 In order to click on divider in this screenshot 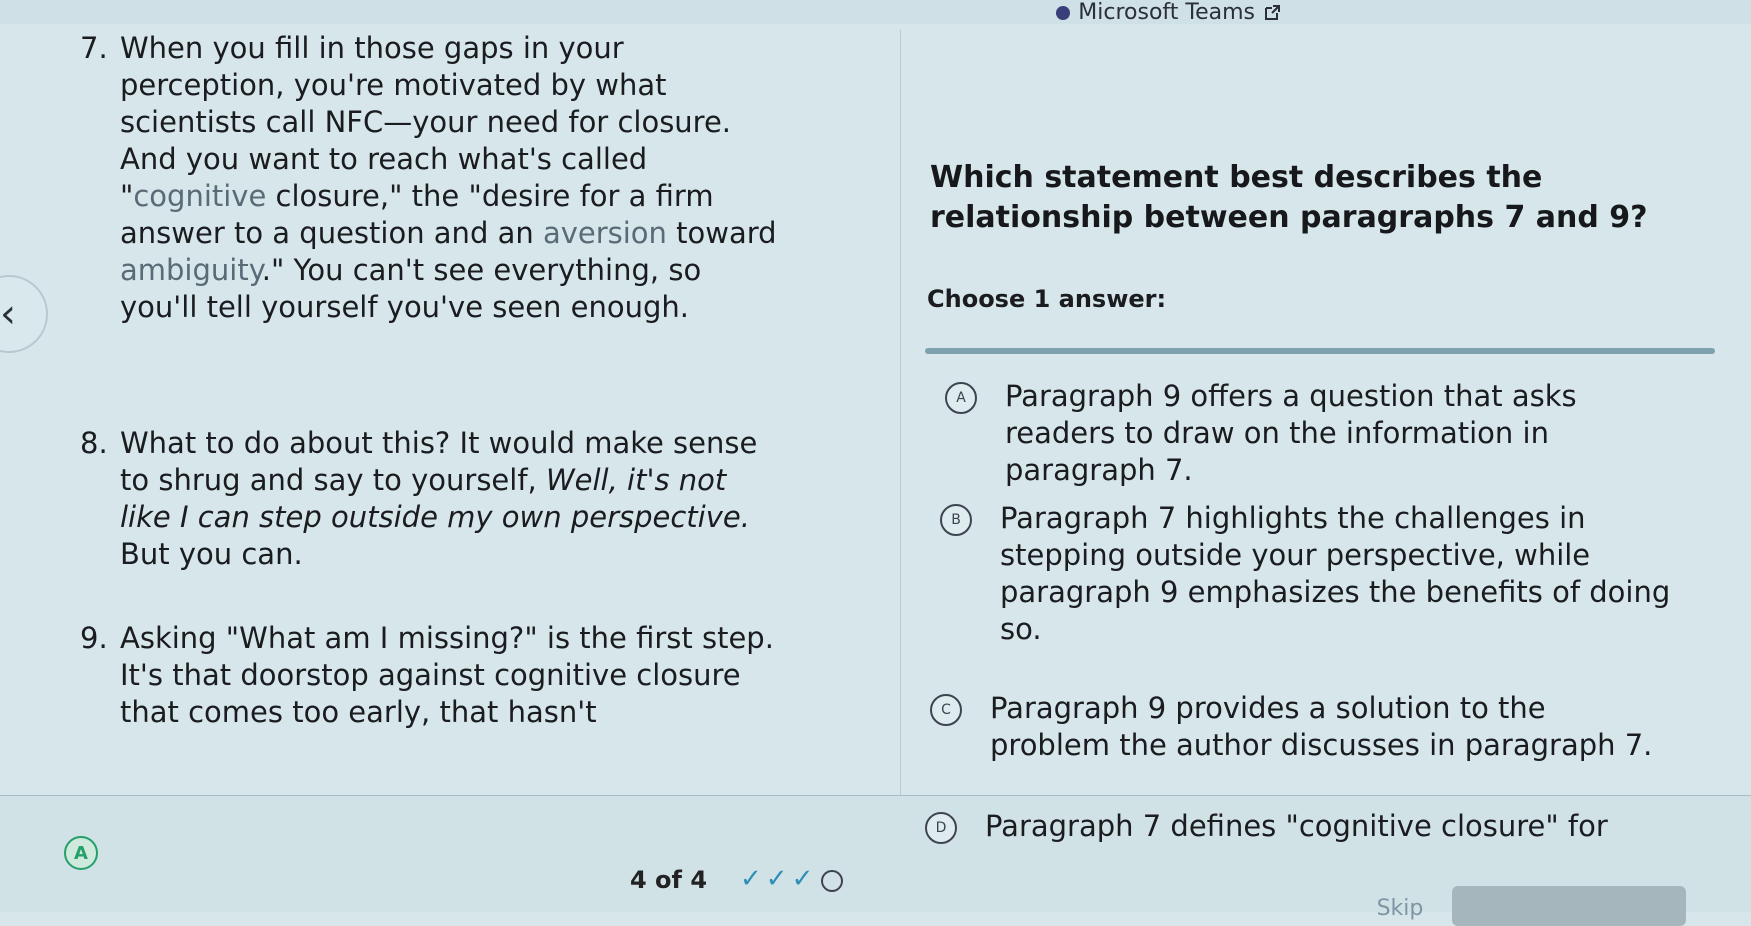, I will do `click(1320, 351)`.